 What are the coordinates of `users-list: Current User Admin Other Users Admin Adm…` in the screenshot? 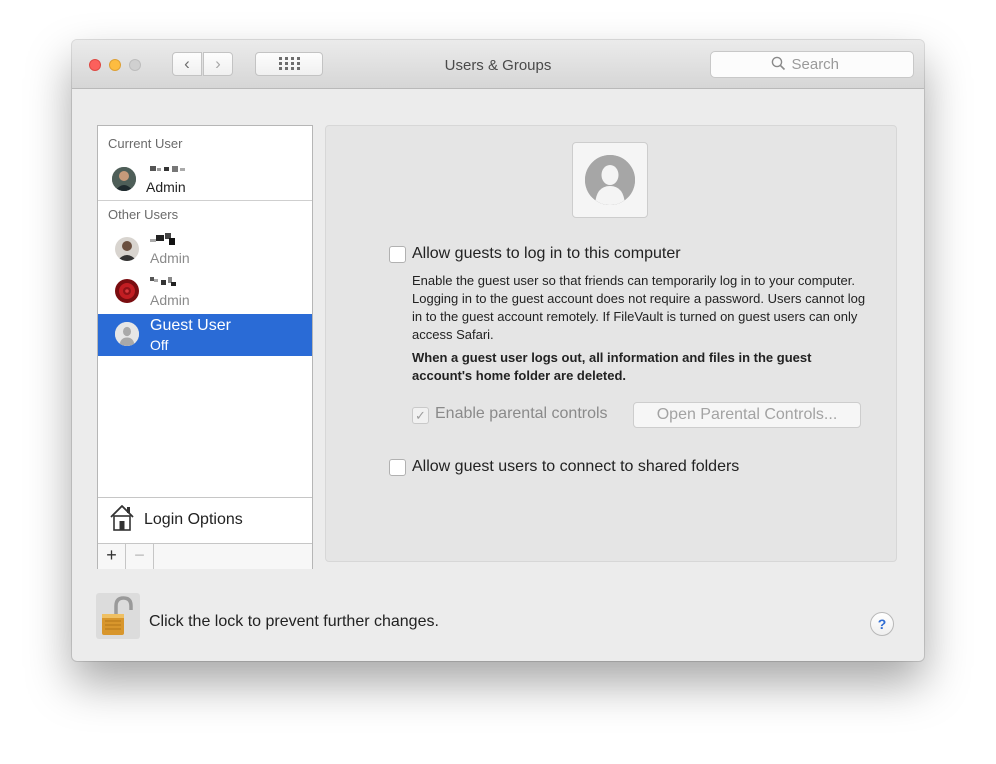 It's located at (205, 347).